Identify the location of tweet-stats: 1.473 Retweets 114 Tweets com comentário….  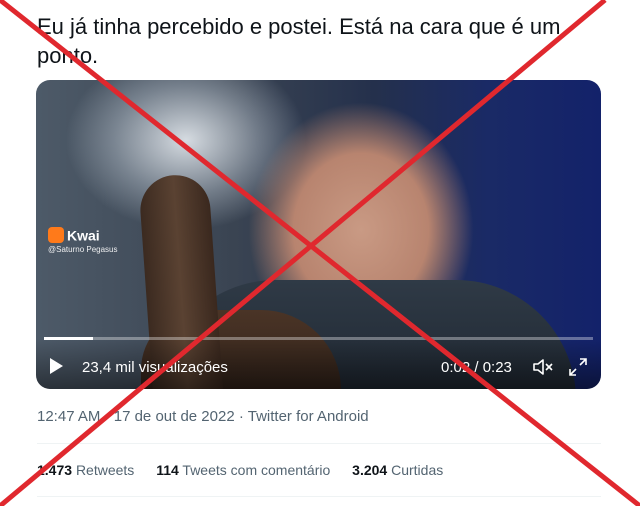
(249, 470).